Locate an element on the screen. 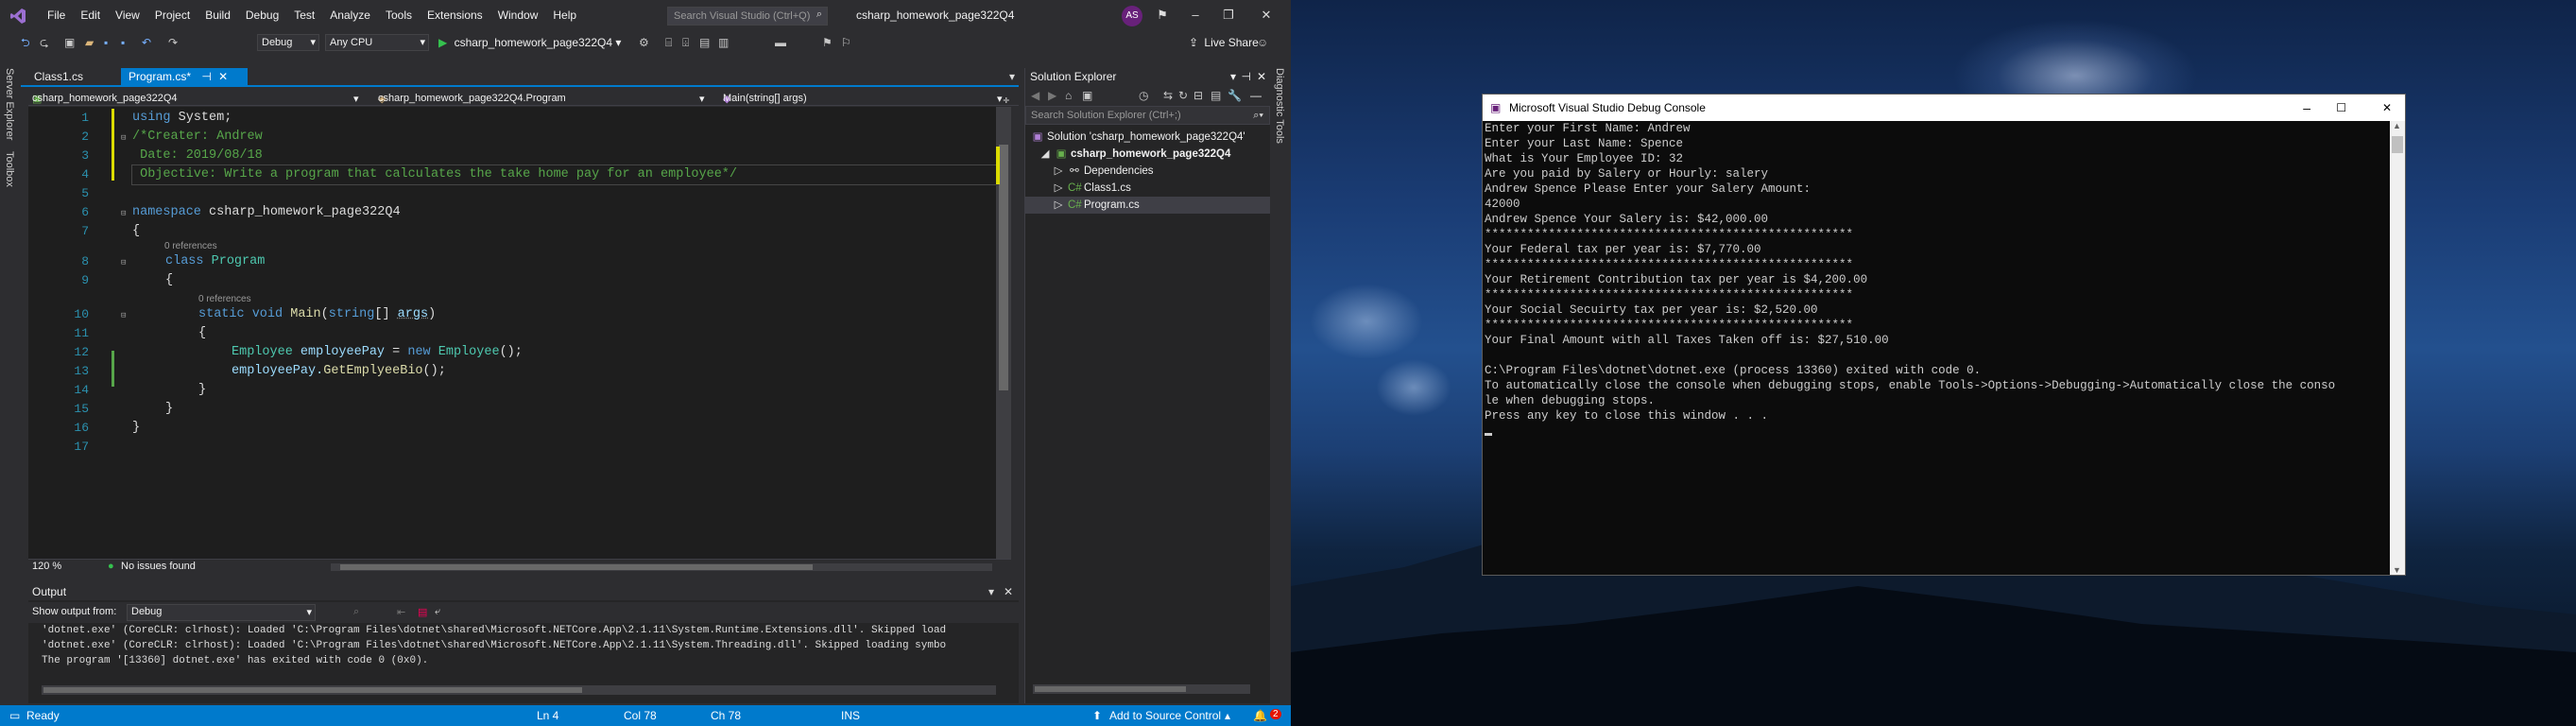  feedback-icon: ⚑ is located at coordinates (1162, 16).